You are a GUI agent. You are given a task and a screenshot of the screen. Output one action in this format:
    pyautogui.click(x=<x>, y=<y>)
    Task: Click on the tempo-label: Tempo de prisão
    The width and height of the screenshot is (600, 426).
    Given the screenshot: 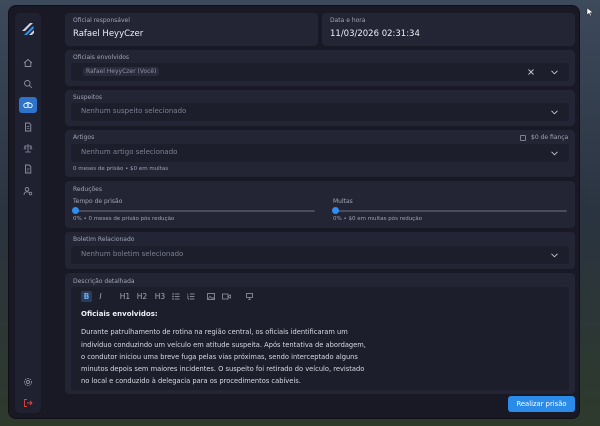 What is the action you would take?
    pyautogui.click(x=98, y=201)
    